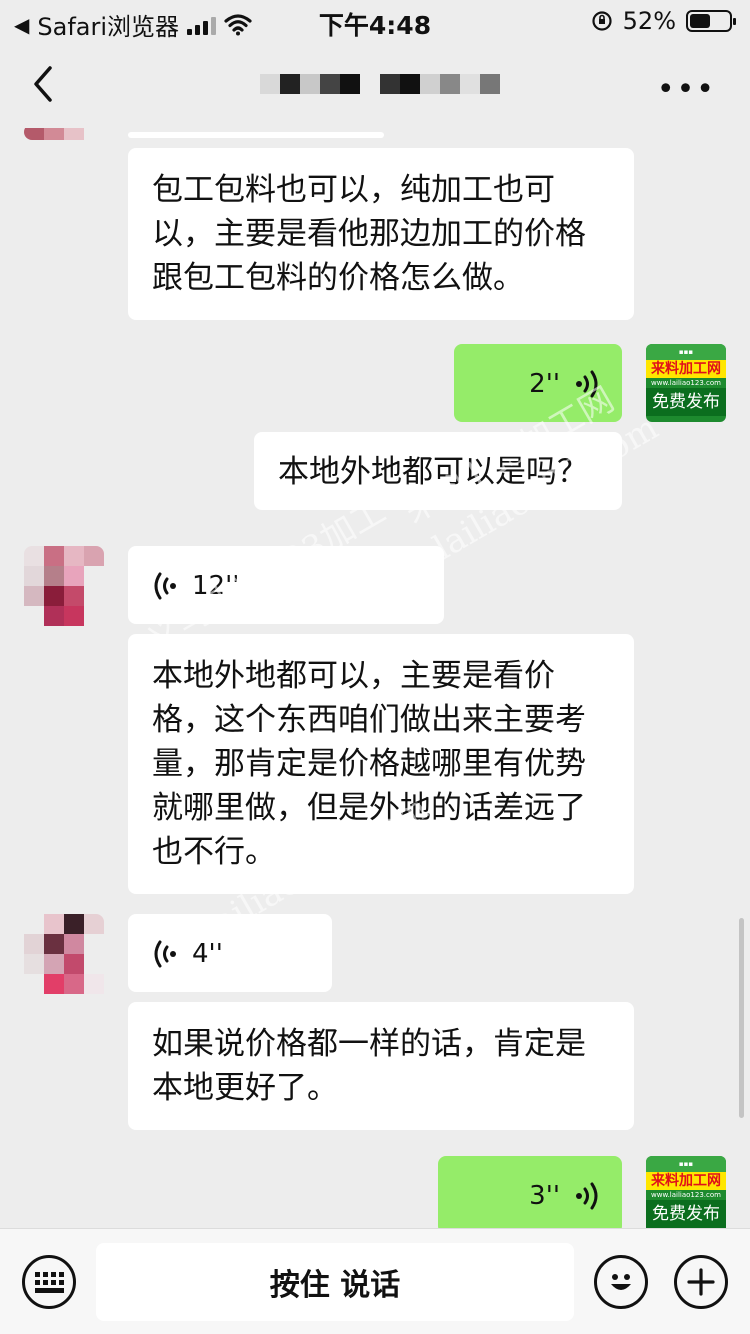 The width and height of the screenshot is (750, 1334). I want to click on message-text-line: 包工包料也可以，纯加工也可, so click(353, 190).